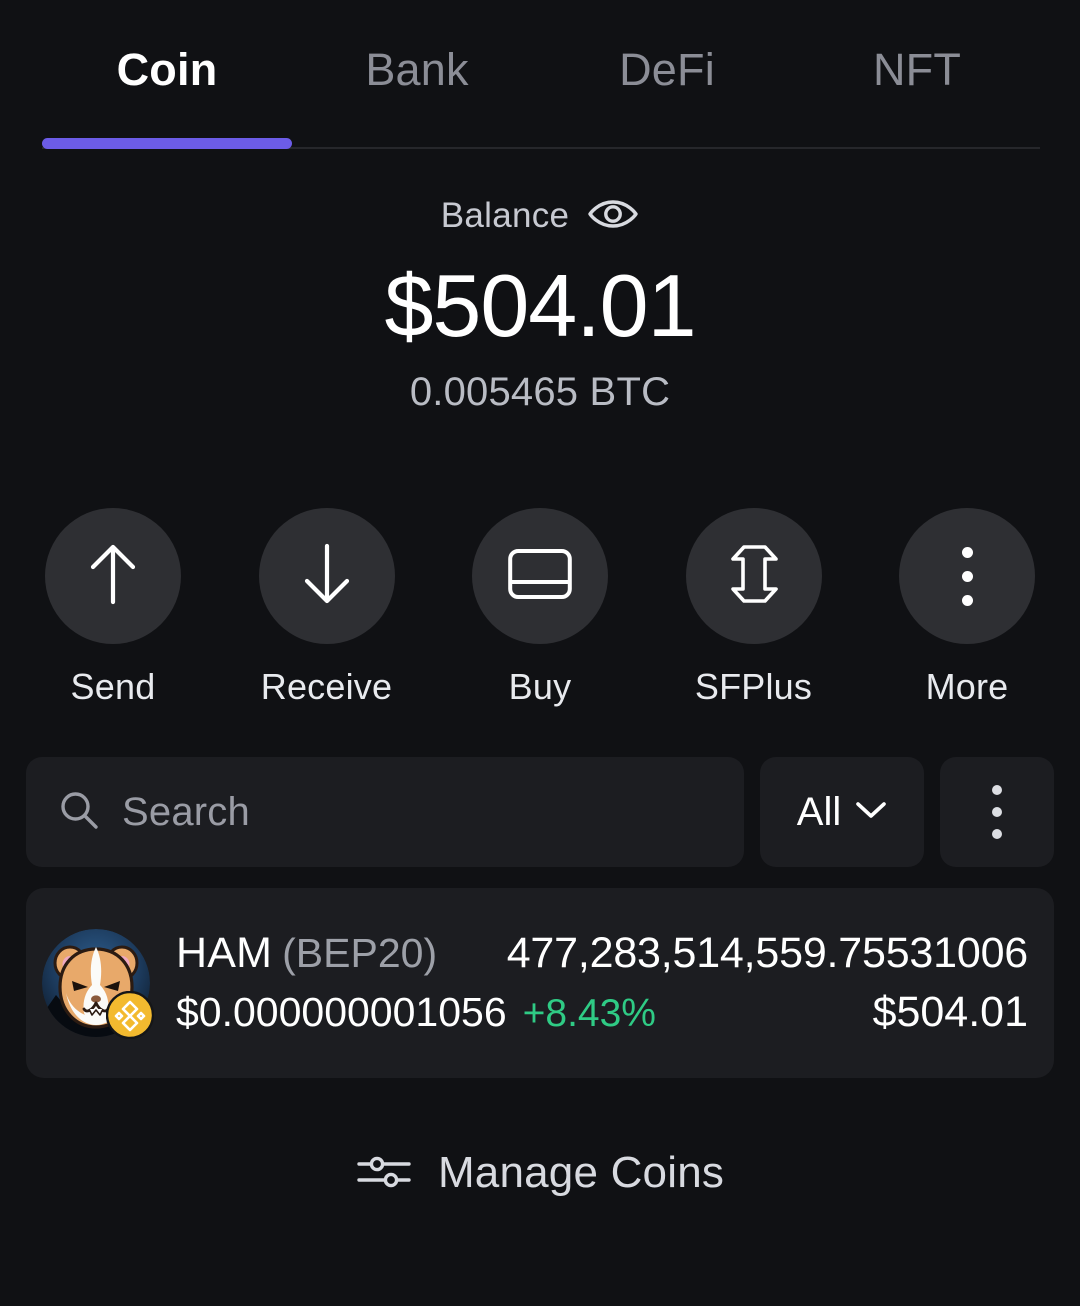  Describe the element at coordinates (113, 686) in the screenshot. I see `send-button-label: Send` at that location.